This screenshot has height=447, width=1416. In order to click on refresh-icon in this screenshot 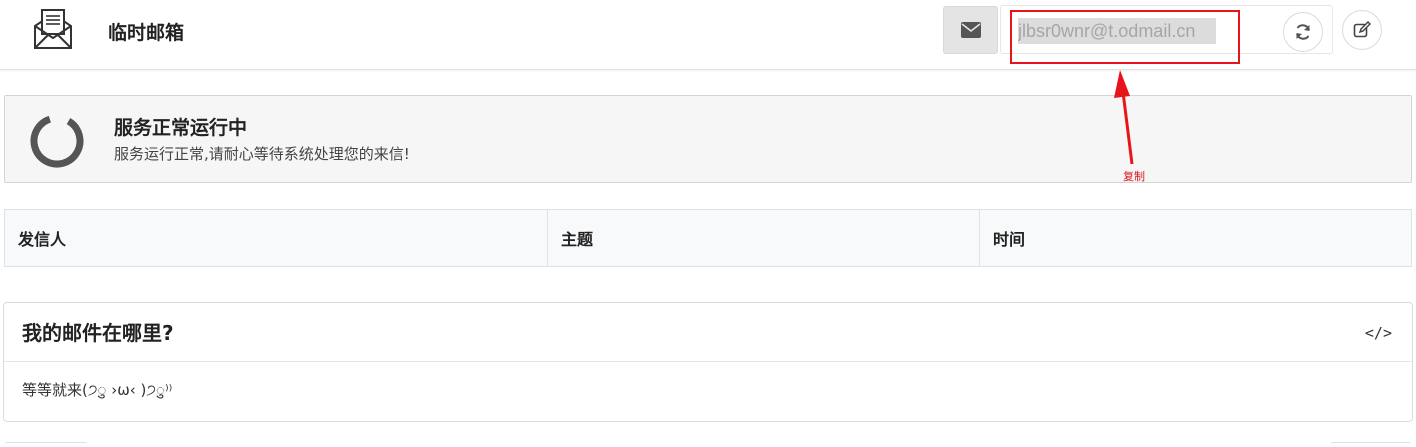, I will do `click(1303, 32)`.